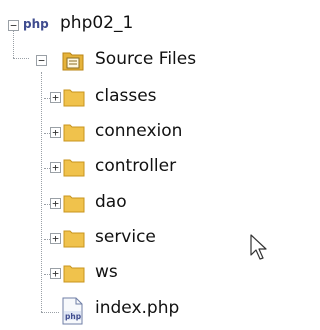  Describe the element at coordinates (146, 59) in the screenshot. I see `source-files-label: Source Files` at that location.